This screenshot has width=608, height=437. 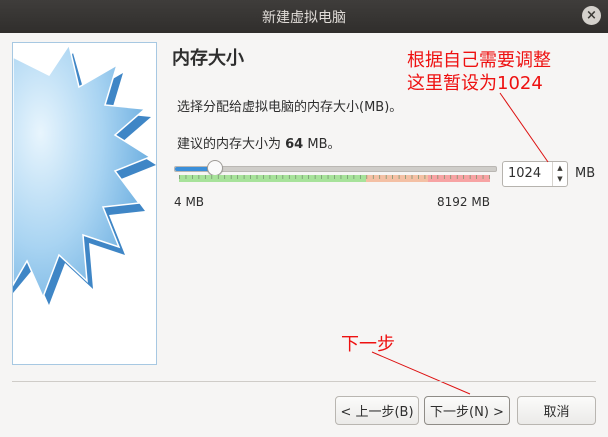 I want to click on footer-separator, so click(x=304, y=381).